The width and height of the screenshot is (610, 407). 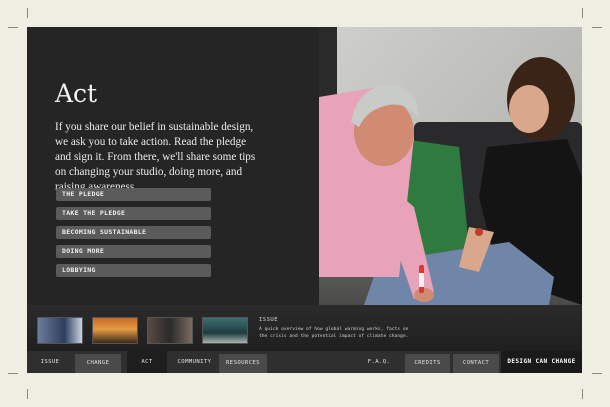 What do you see at coordinates (225, 330) in the screenshot?
I see `thumb-teal-scene` at bounding box center [225, 330].